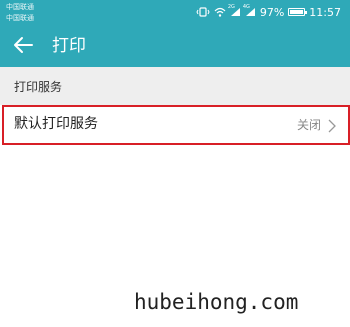 Image resolution: width=350 pixels, height=327 pixels. Describe the element at coordinates (220, 12) in the screenshot. I see `wifi-icon` at that location.